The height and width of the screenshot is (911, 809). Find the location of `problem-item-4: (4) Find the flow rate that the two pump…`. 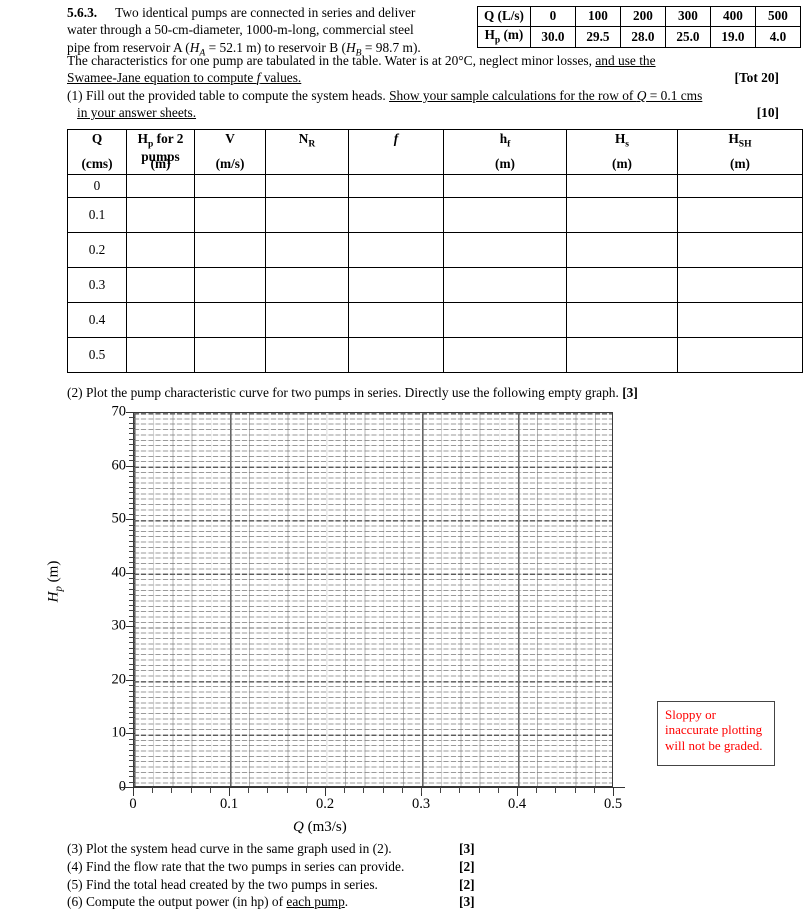

problem-item-4: (4) Find the flow rate that the two pump… is located at coordinates (271, 866).